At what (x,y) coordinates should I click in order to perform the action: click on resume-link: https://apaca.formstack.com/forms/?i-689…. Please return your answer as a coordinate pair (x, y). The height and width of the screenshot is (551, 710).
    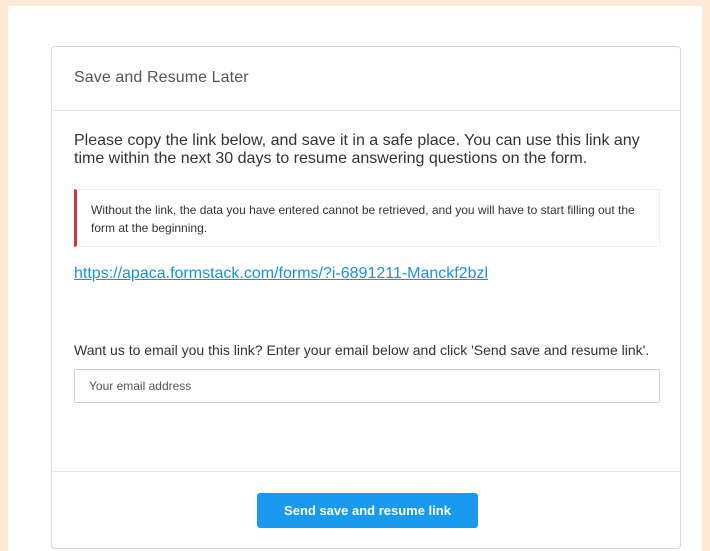
    Looking at the image, I should click on (281, 274).